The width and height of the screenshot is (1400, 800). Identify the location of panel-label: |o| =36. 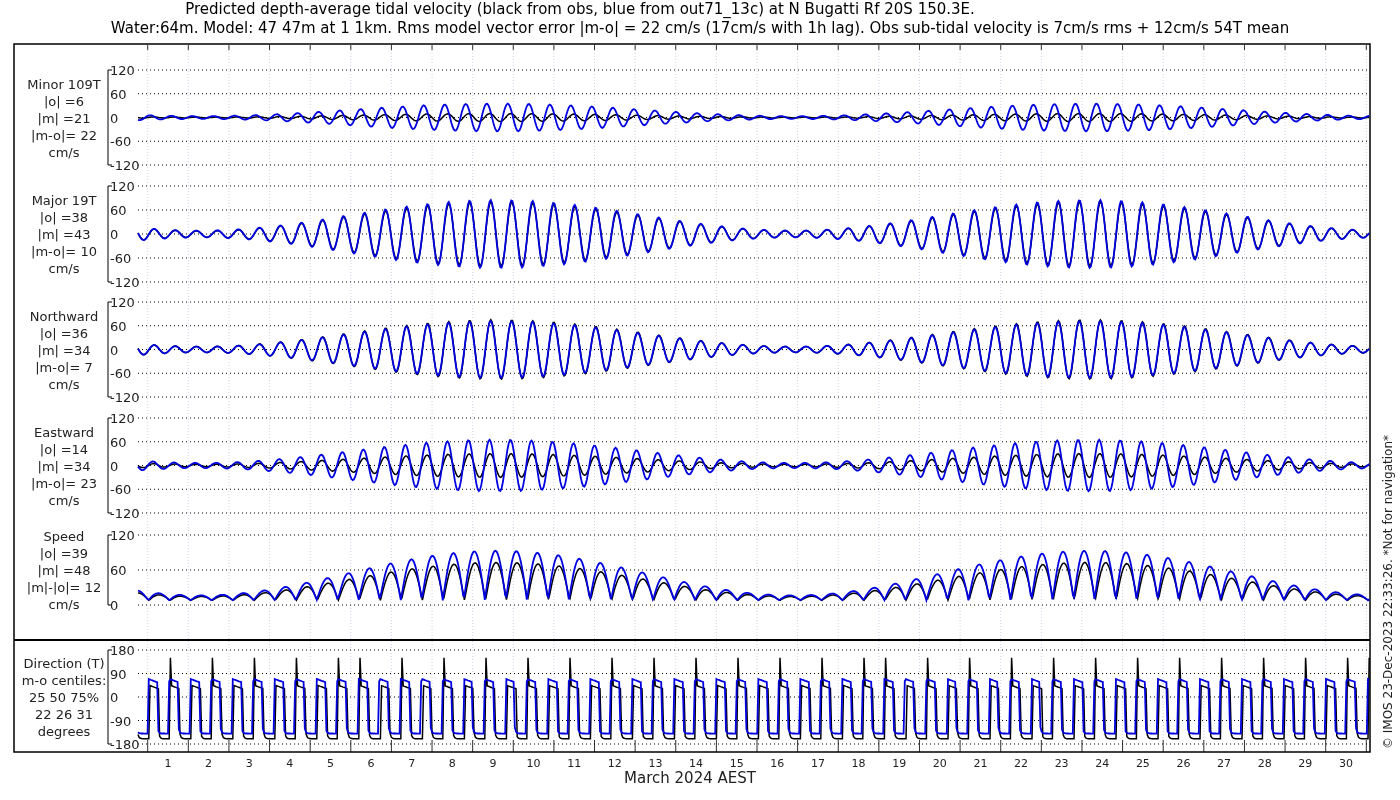
(64, 333).